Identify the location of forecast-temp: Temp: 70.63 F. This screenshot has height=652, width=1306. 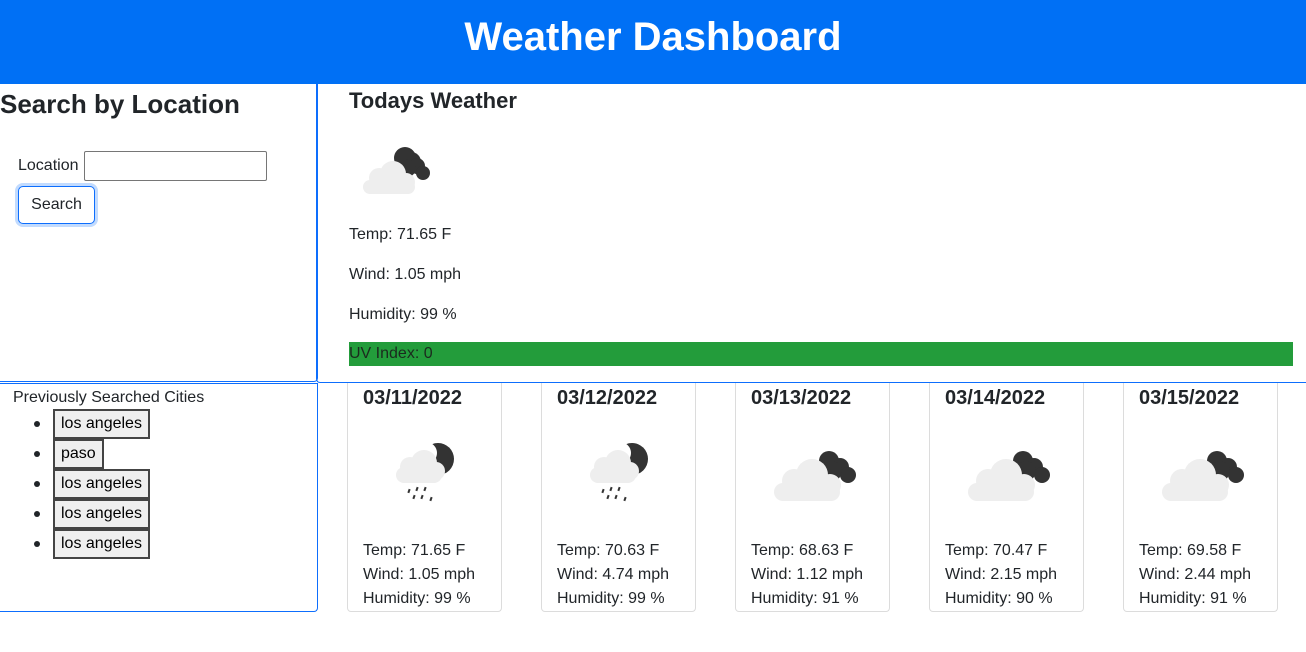
(608, 550).